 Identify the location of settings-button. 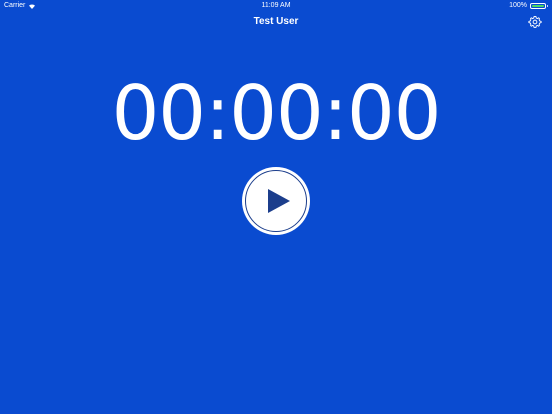
(535, 22).